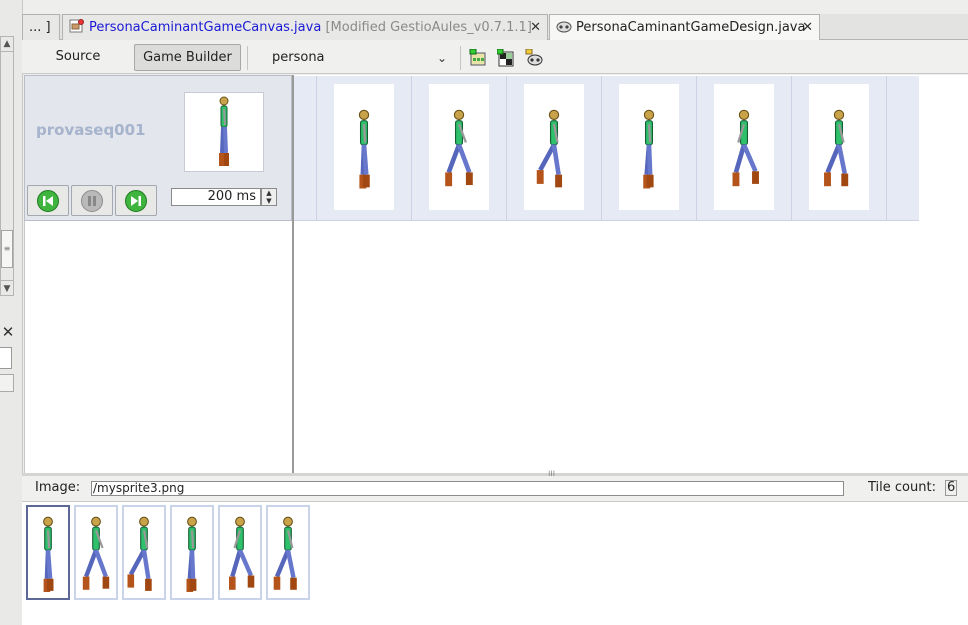 Image resolution: width=968 pixels, height=625 pixels. What do you see at coordinates (6, 358) in the screenshot?
I see `left-field` at bounding box center [6, 358].